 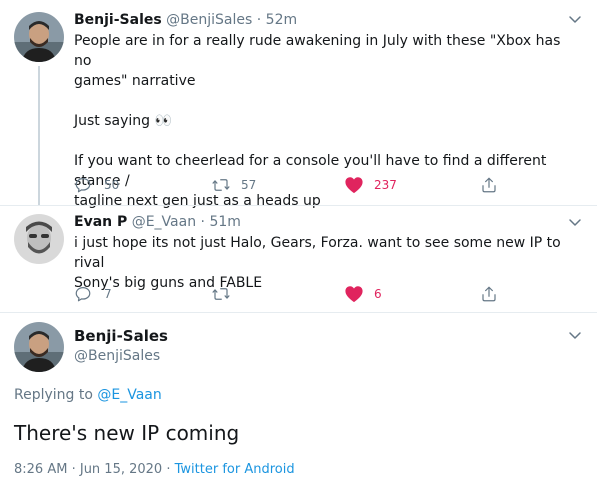 What do you see at coordinates (164, 222) in the screenshot?
I see `handle: @E_Vaan` at bounding box center [164, 222].